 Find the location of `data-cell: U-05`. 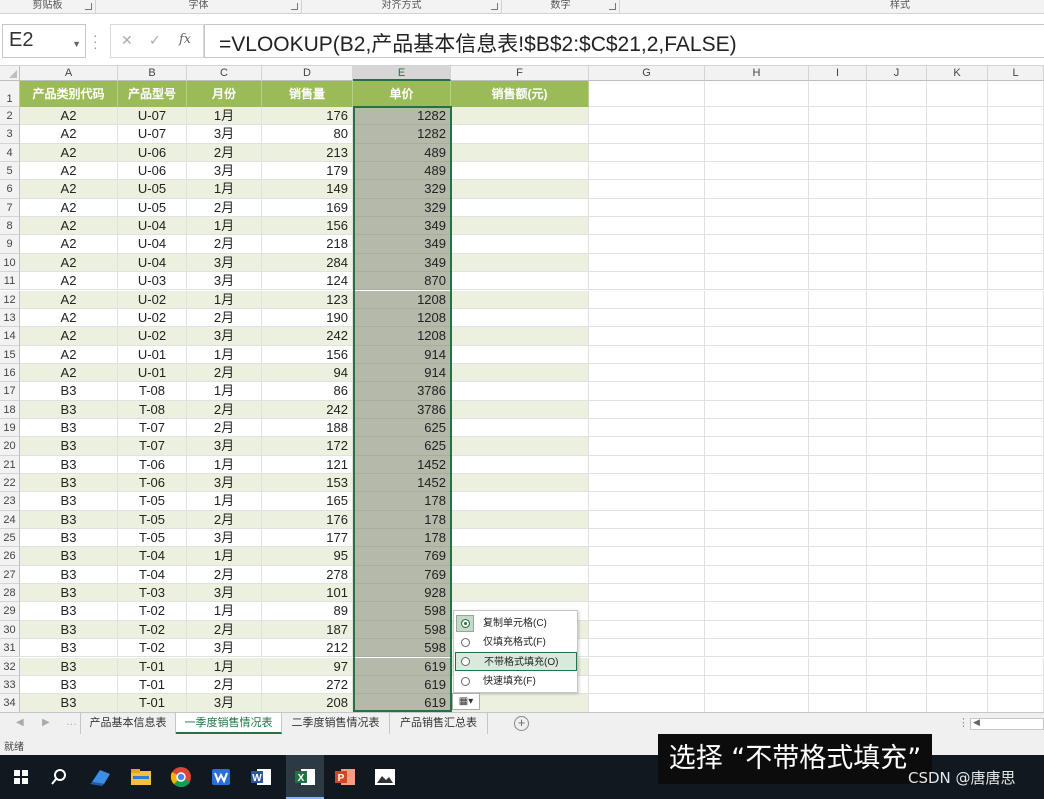

data-cell: U-05 is located at coordinates (152, 208).